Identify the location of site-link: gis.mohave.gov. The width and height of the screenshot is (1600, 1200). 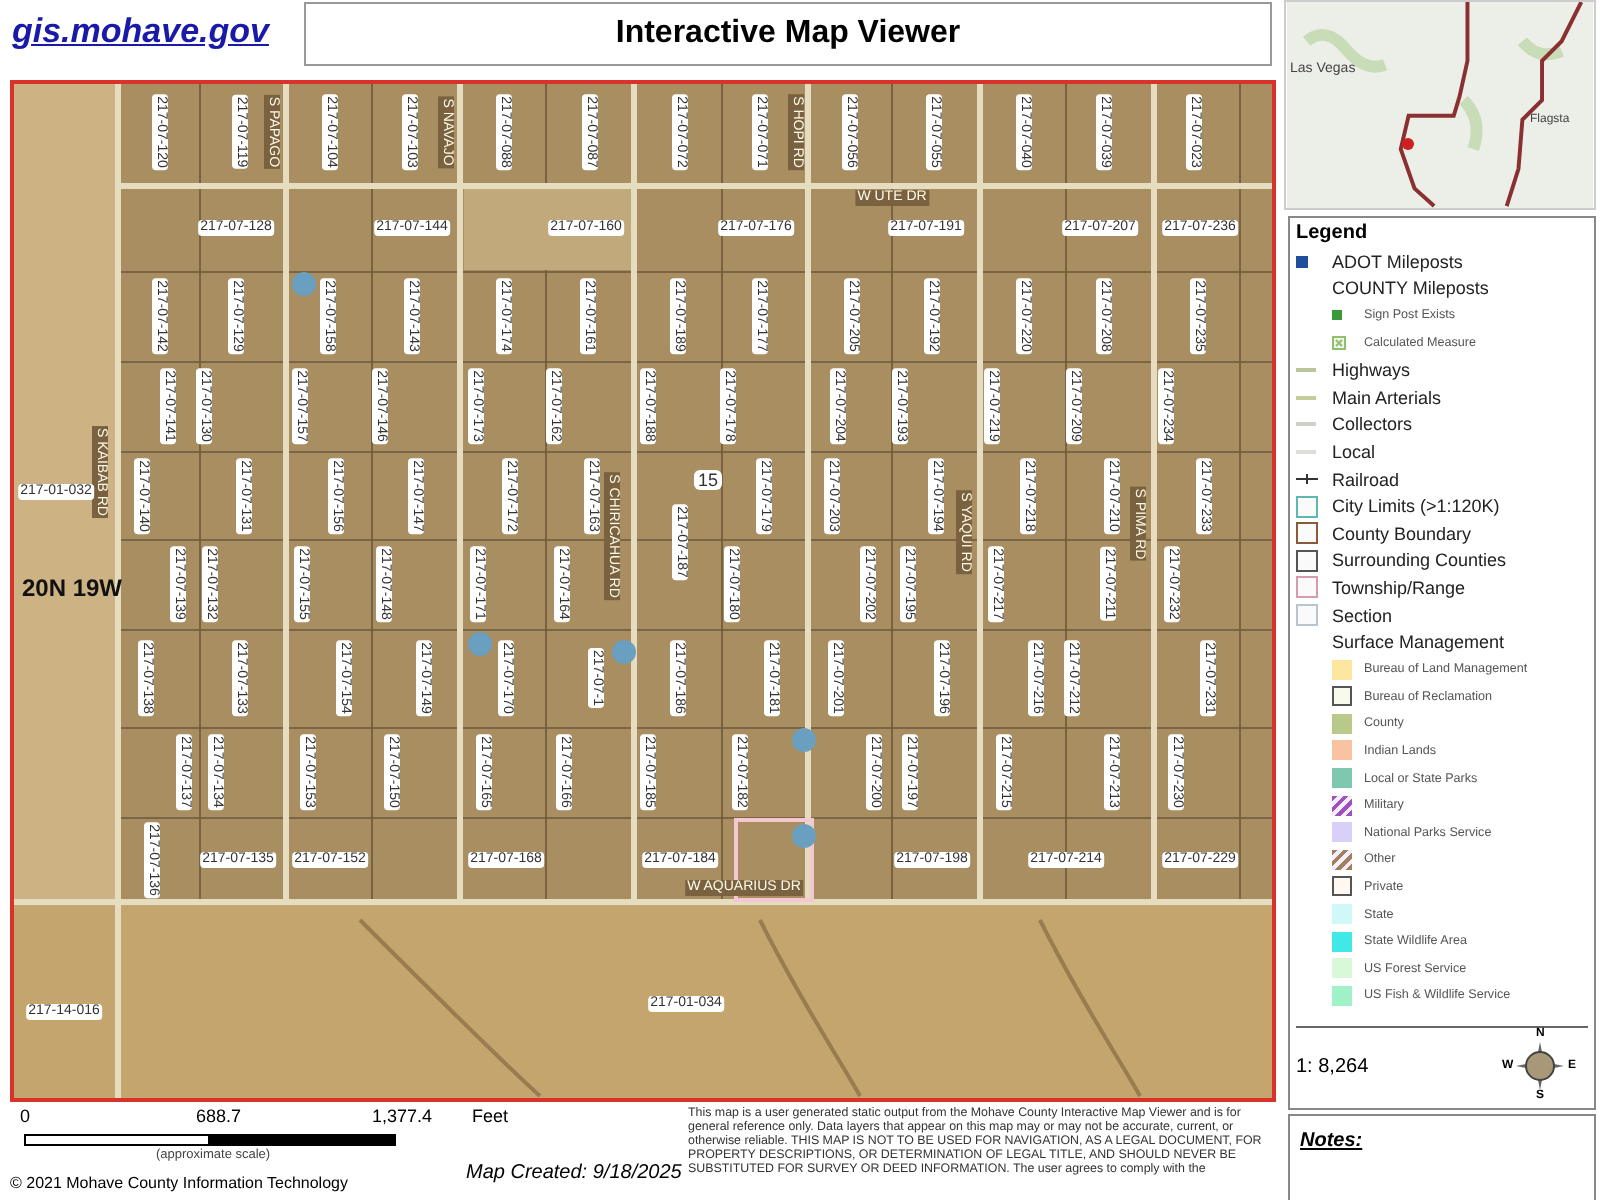
(152, 32).